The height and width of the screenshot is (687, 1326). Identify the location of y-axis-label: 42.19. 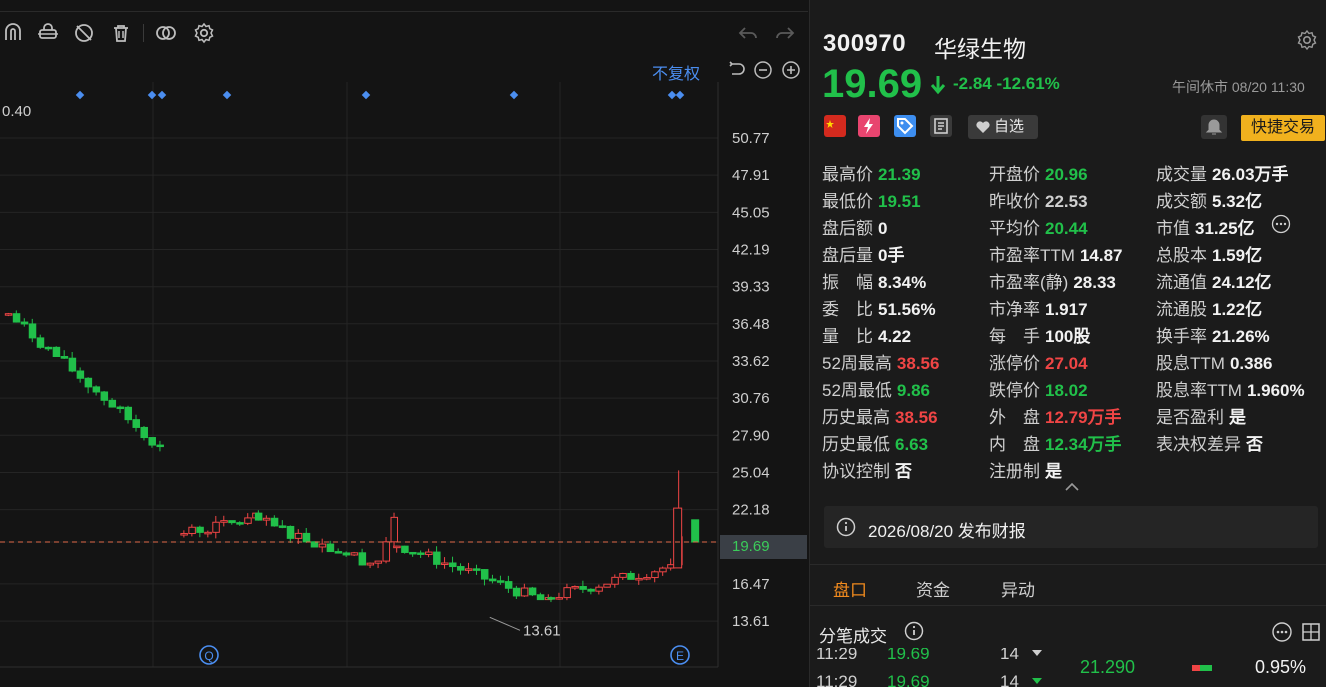
(751, 250).